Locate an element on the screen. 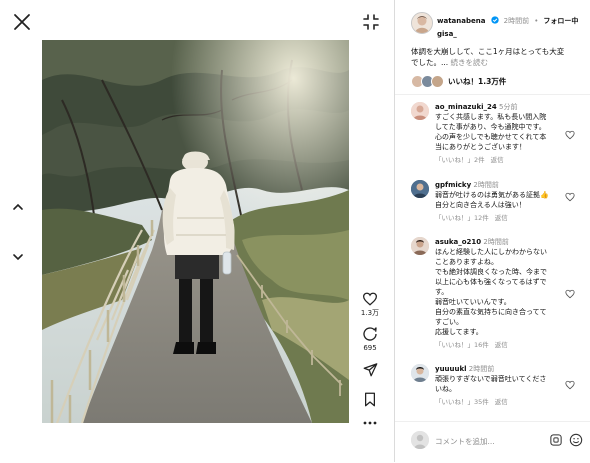  post-username: watanabena is located at coordinates (461, 21).